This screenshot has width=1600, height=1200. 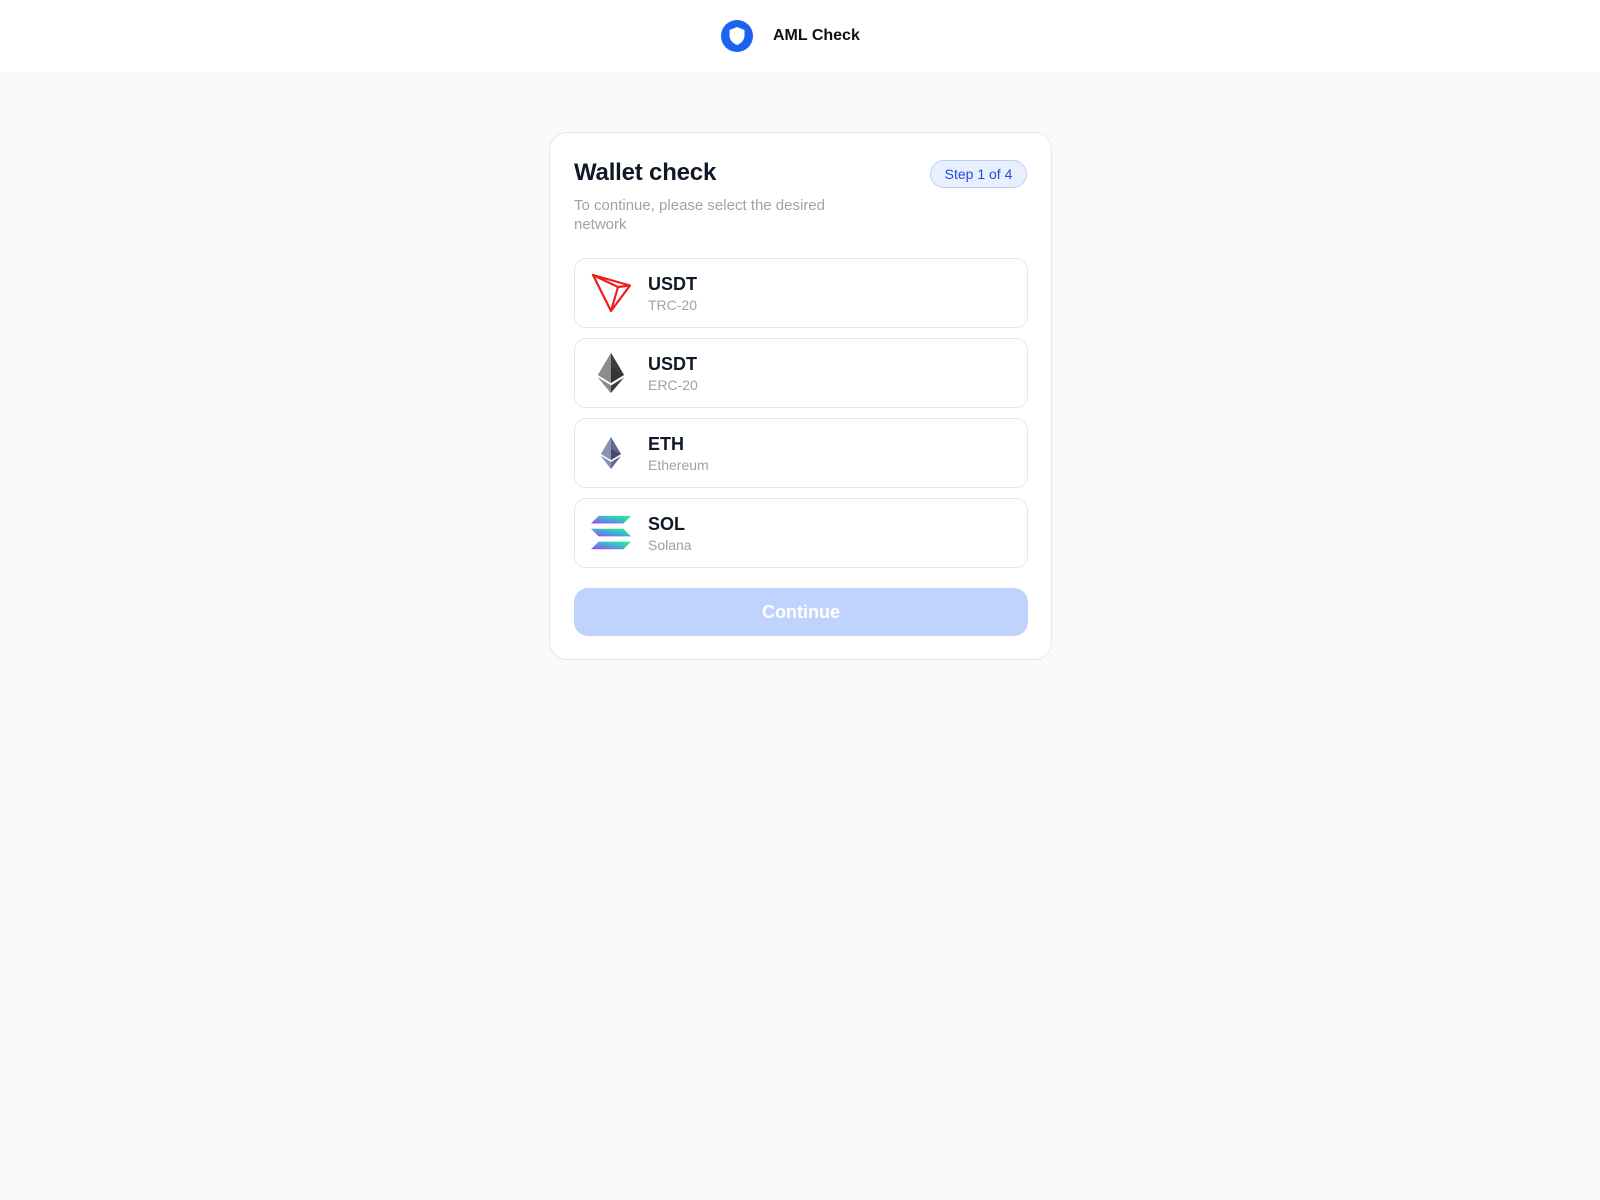 I want to click on network-name: SOL, so click(x=667, y=523).